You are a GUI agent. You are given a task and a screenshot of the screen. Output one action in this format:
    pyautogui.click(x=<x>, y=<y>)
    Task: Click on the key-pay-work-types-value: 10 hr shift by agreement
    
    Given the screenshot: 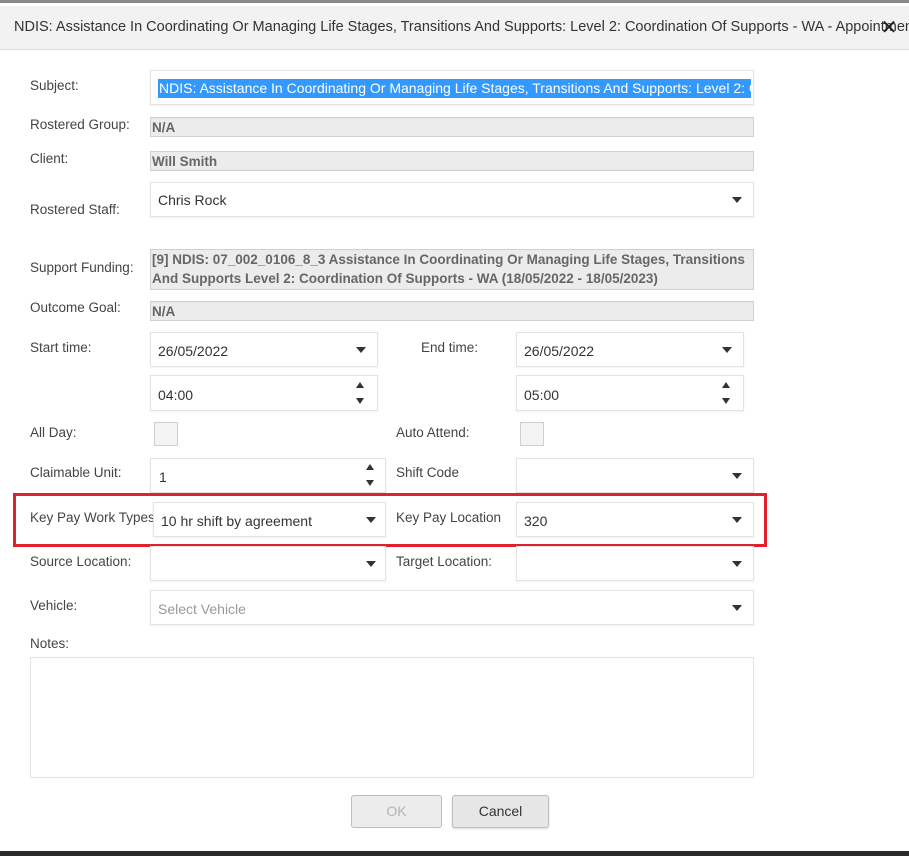 What is the action you would take?
    pyautogui.click(x=236, y=521)
    